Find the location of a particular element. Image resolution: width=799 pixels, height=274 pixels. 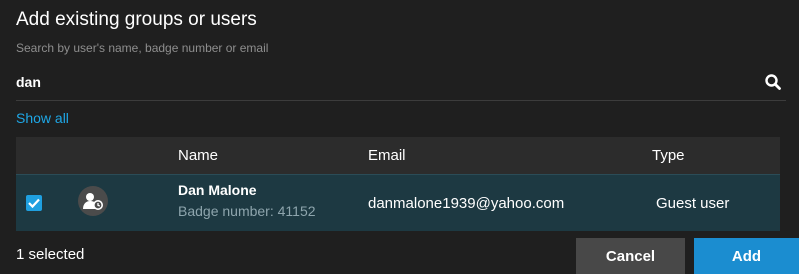

table-header: Name Email Type is located at coordinates (398, 155).